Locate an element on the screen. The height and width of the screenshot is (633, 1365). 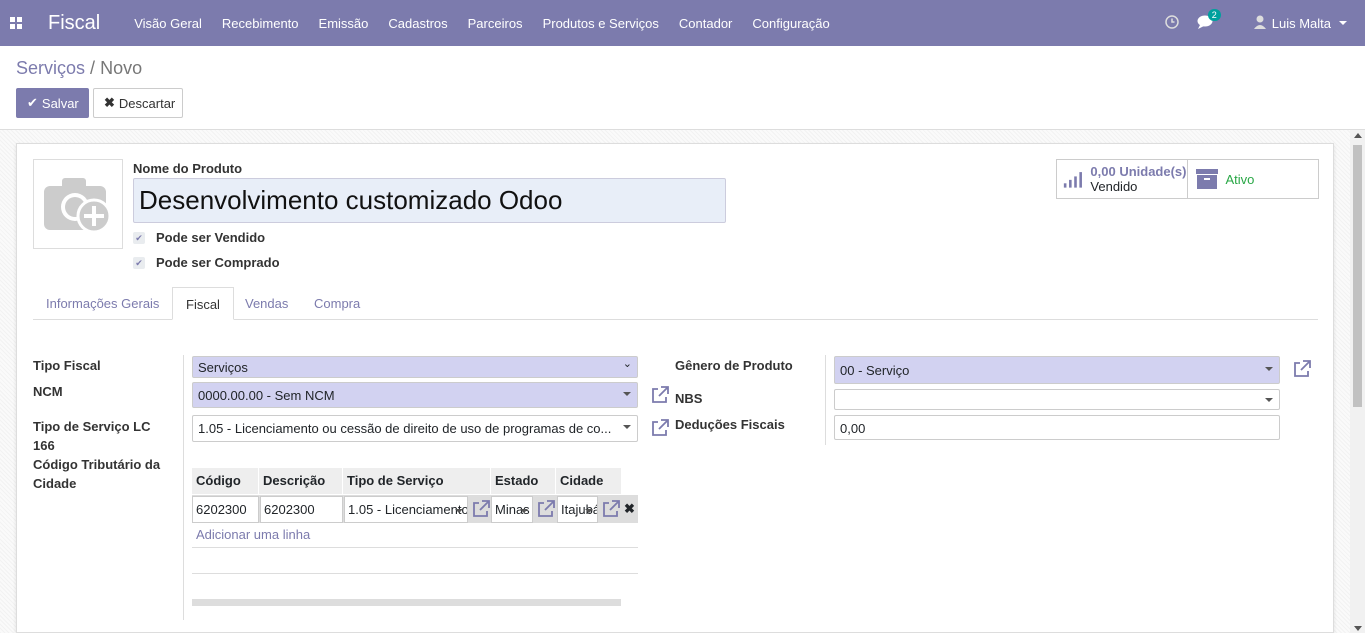
user-avatar-icon is located at coordinates (1259, 23).